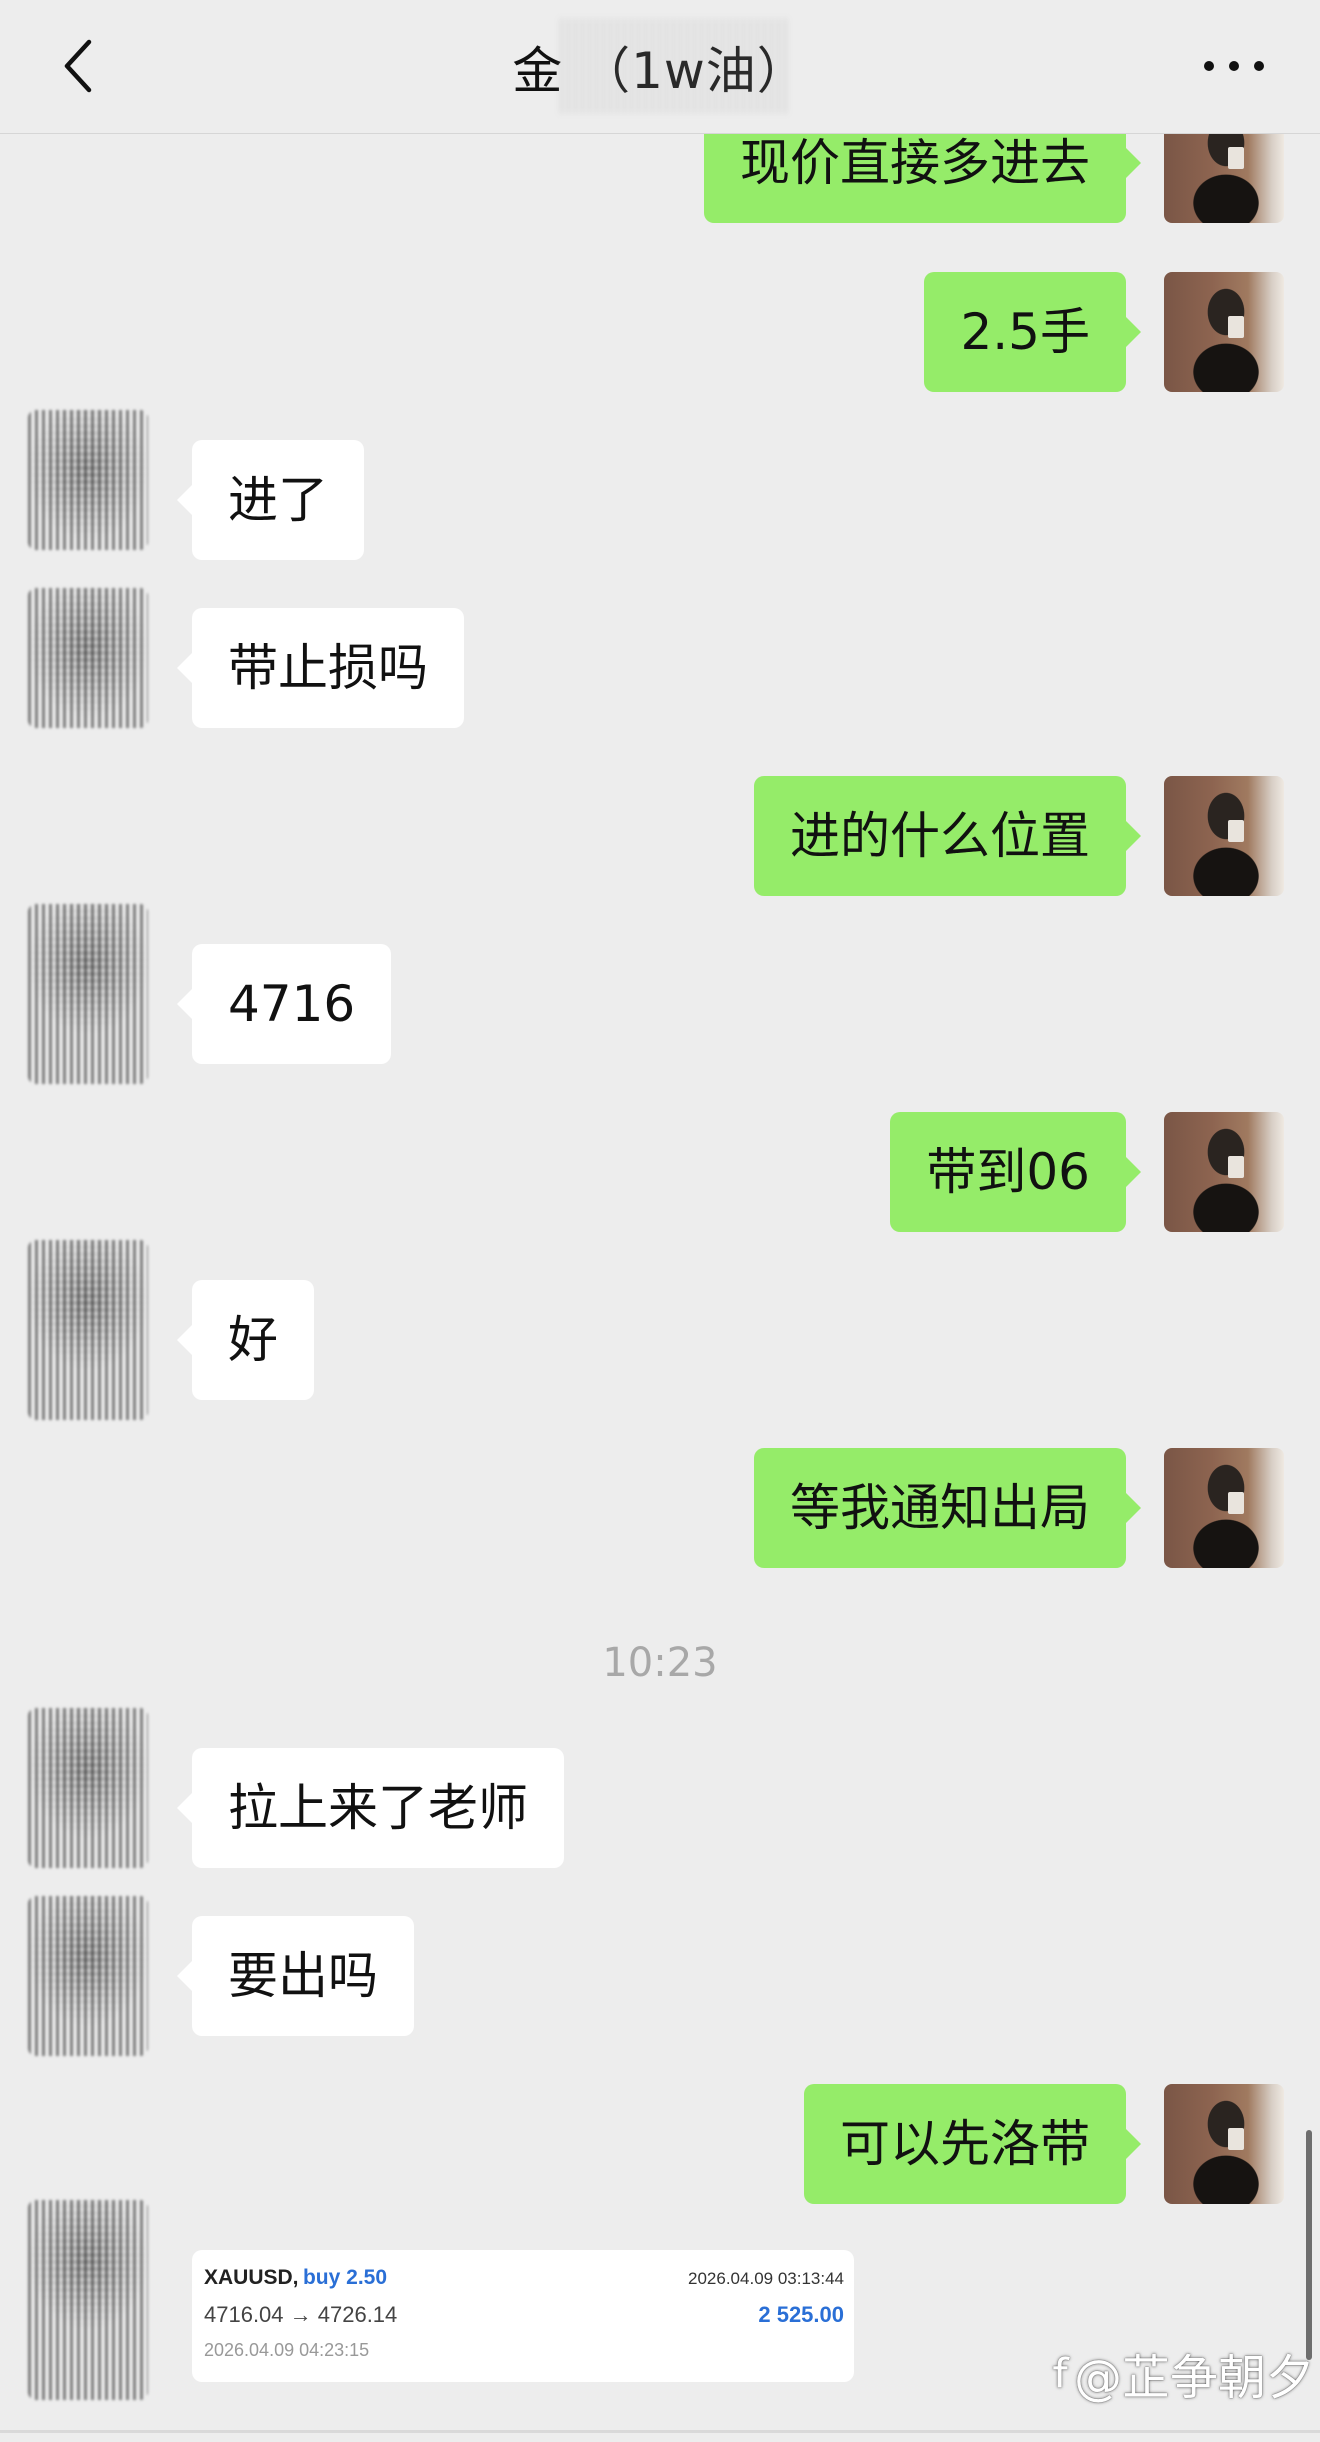  I want to click on back-button, so click(78, 66).